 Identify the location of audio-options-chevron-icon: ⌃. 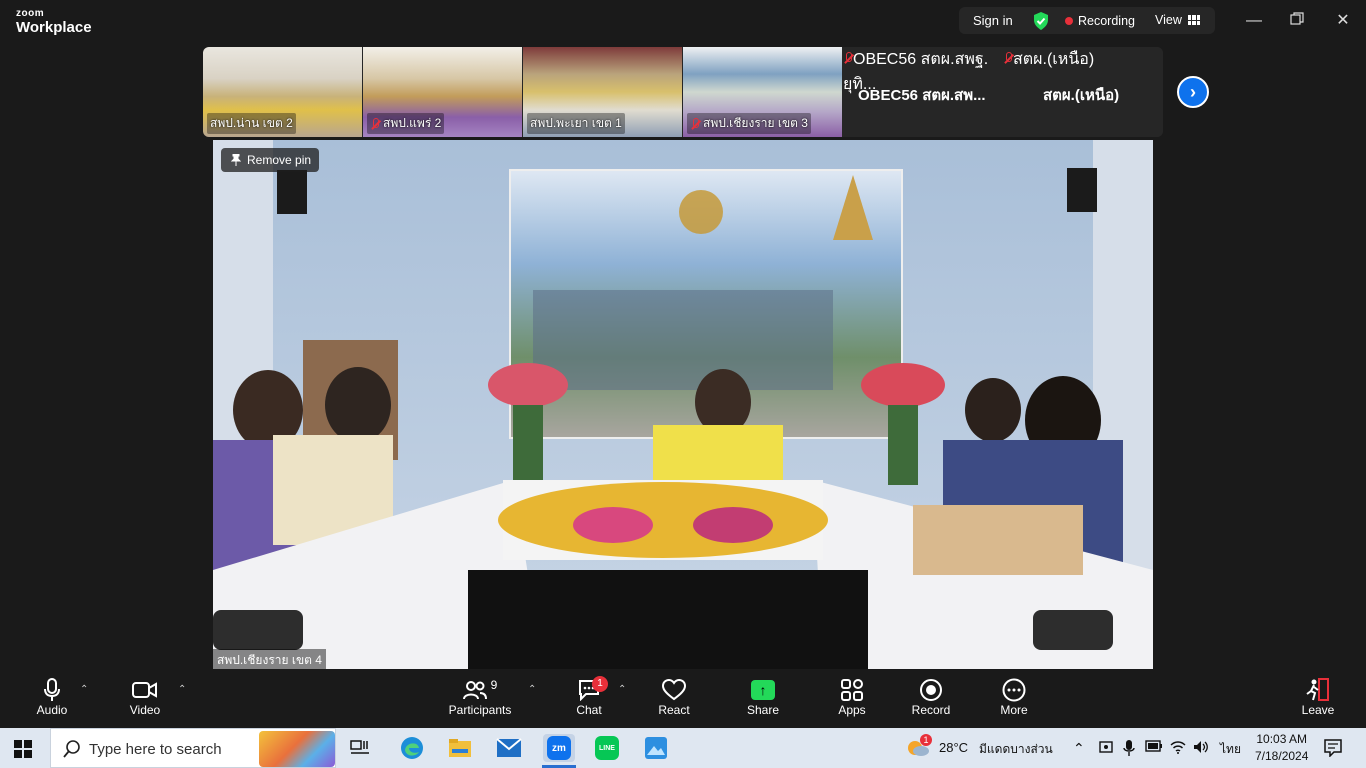
(84, 689).